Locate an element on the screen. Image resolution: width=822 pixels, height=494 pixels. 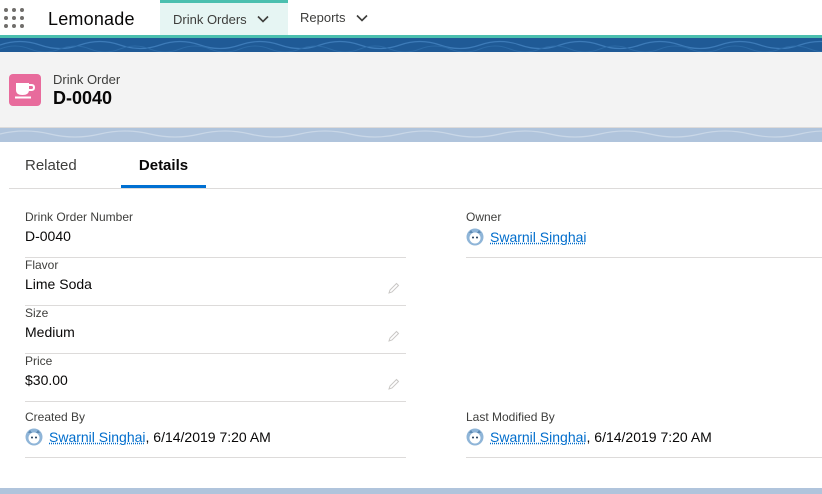
field-label: Created By is located at coordinates (55, 417).